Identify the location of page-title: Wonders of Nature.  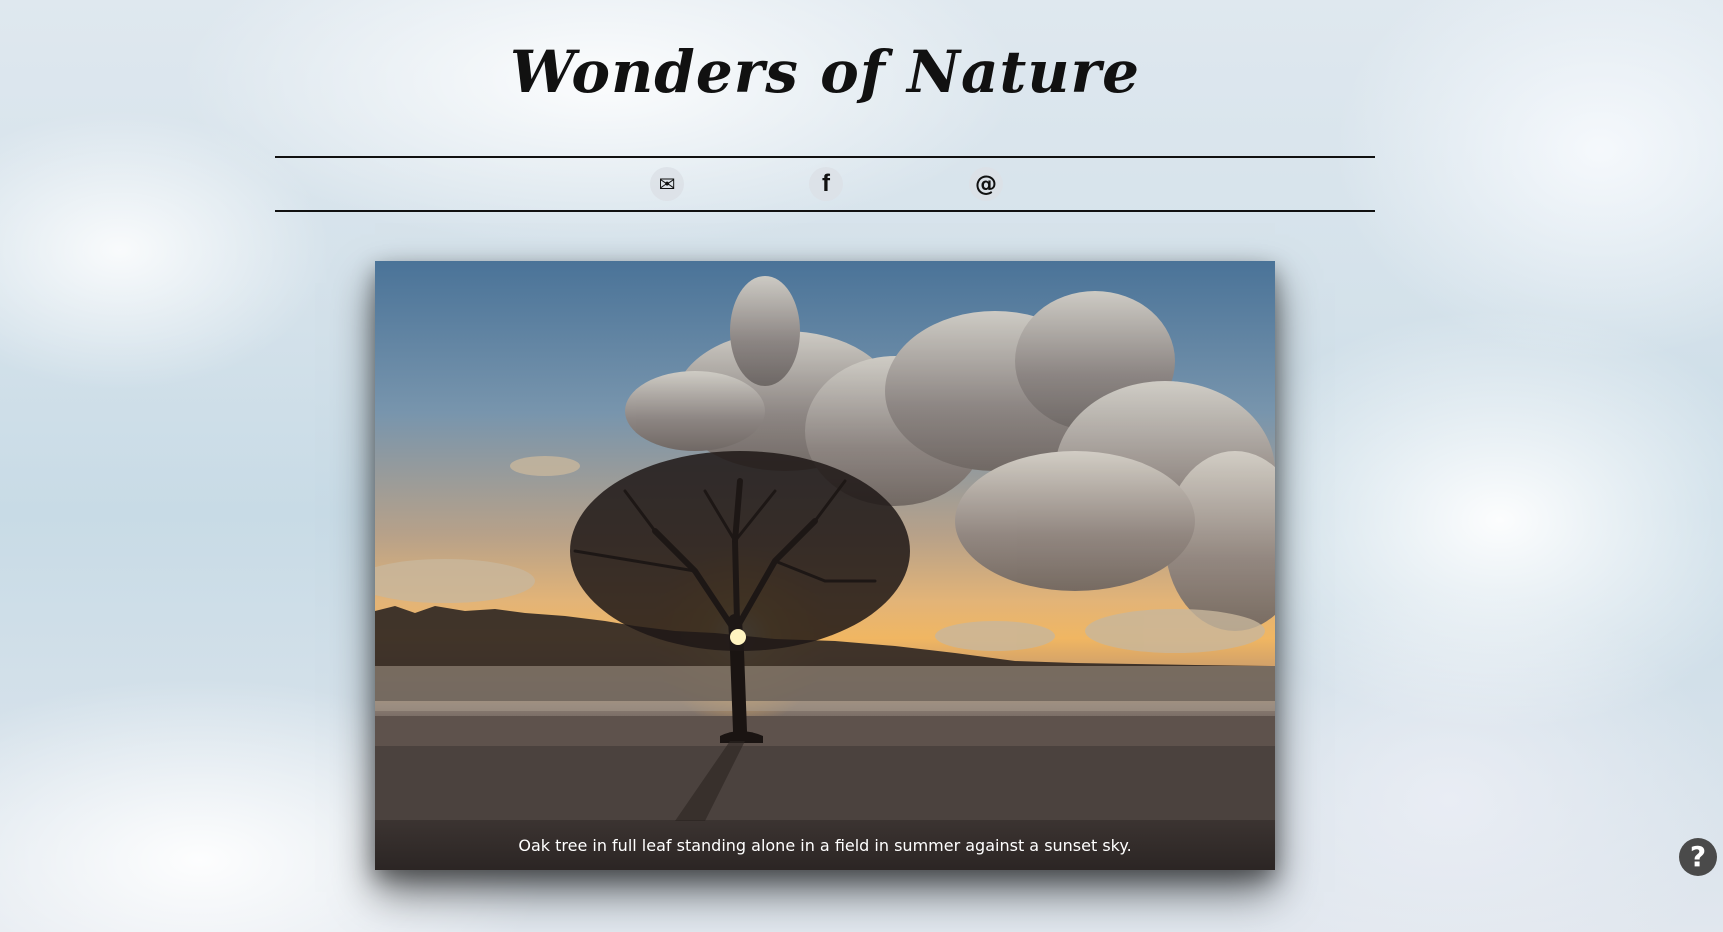
(825, 72).